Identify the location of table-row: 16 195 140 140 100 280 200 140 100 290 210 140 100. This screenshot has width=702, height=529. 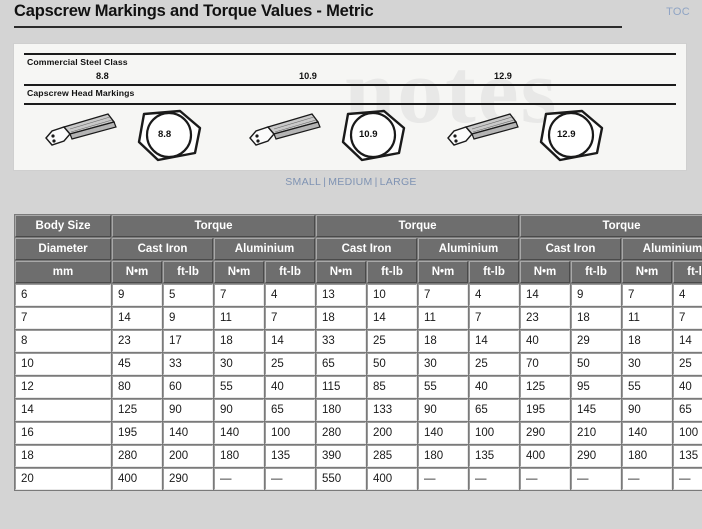
(358, 433).